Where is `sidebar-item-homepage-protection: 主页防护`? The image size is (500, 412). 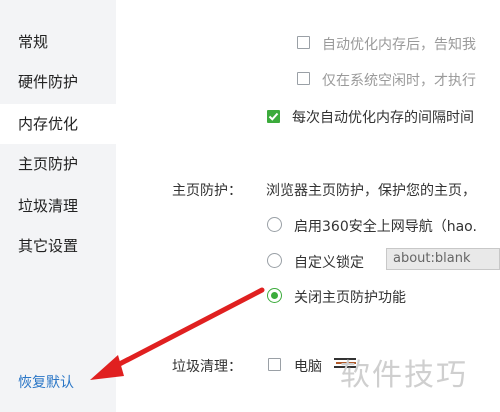
sidebar-item-homepage-protection: 主页防护 is located at coordinates (58, 164).